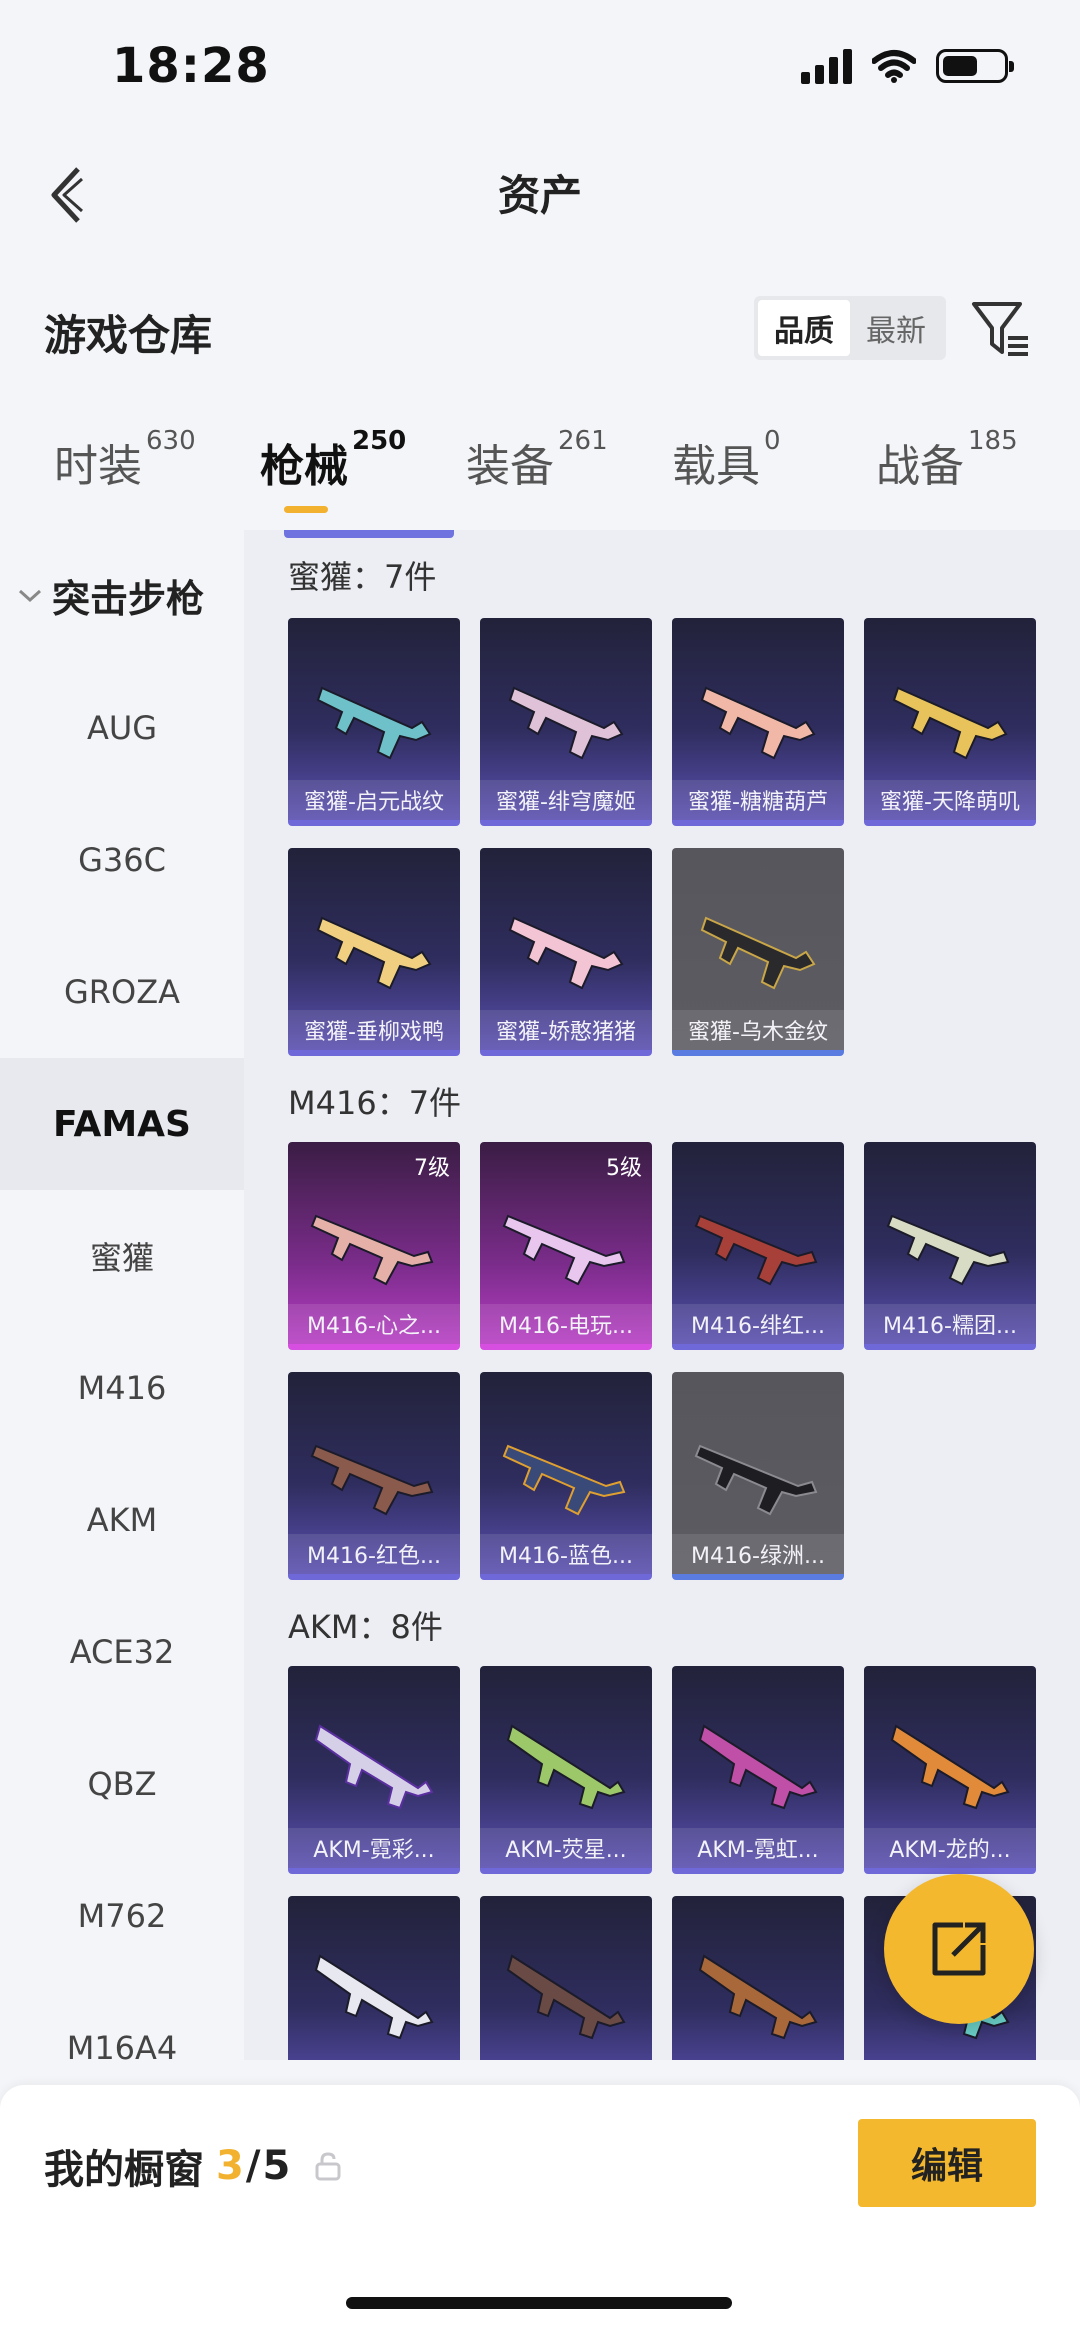  What do you see at coordinates (276, 2166) in the screenshot?
I see `showcase-total: 5` at bounding box center [276, 2166].